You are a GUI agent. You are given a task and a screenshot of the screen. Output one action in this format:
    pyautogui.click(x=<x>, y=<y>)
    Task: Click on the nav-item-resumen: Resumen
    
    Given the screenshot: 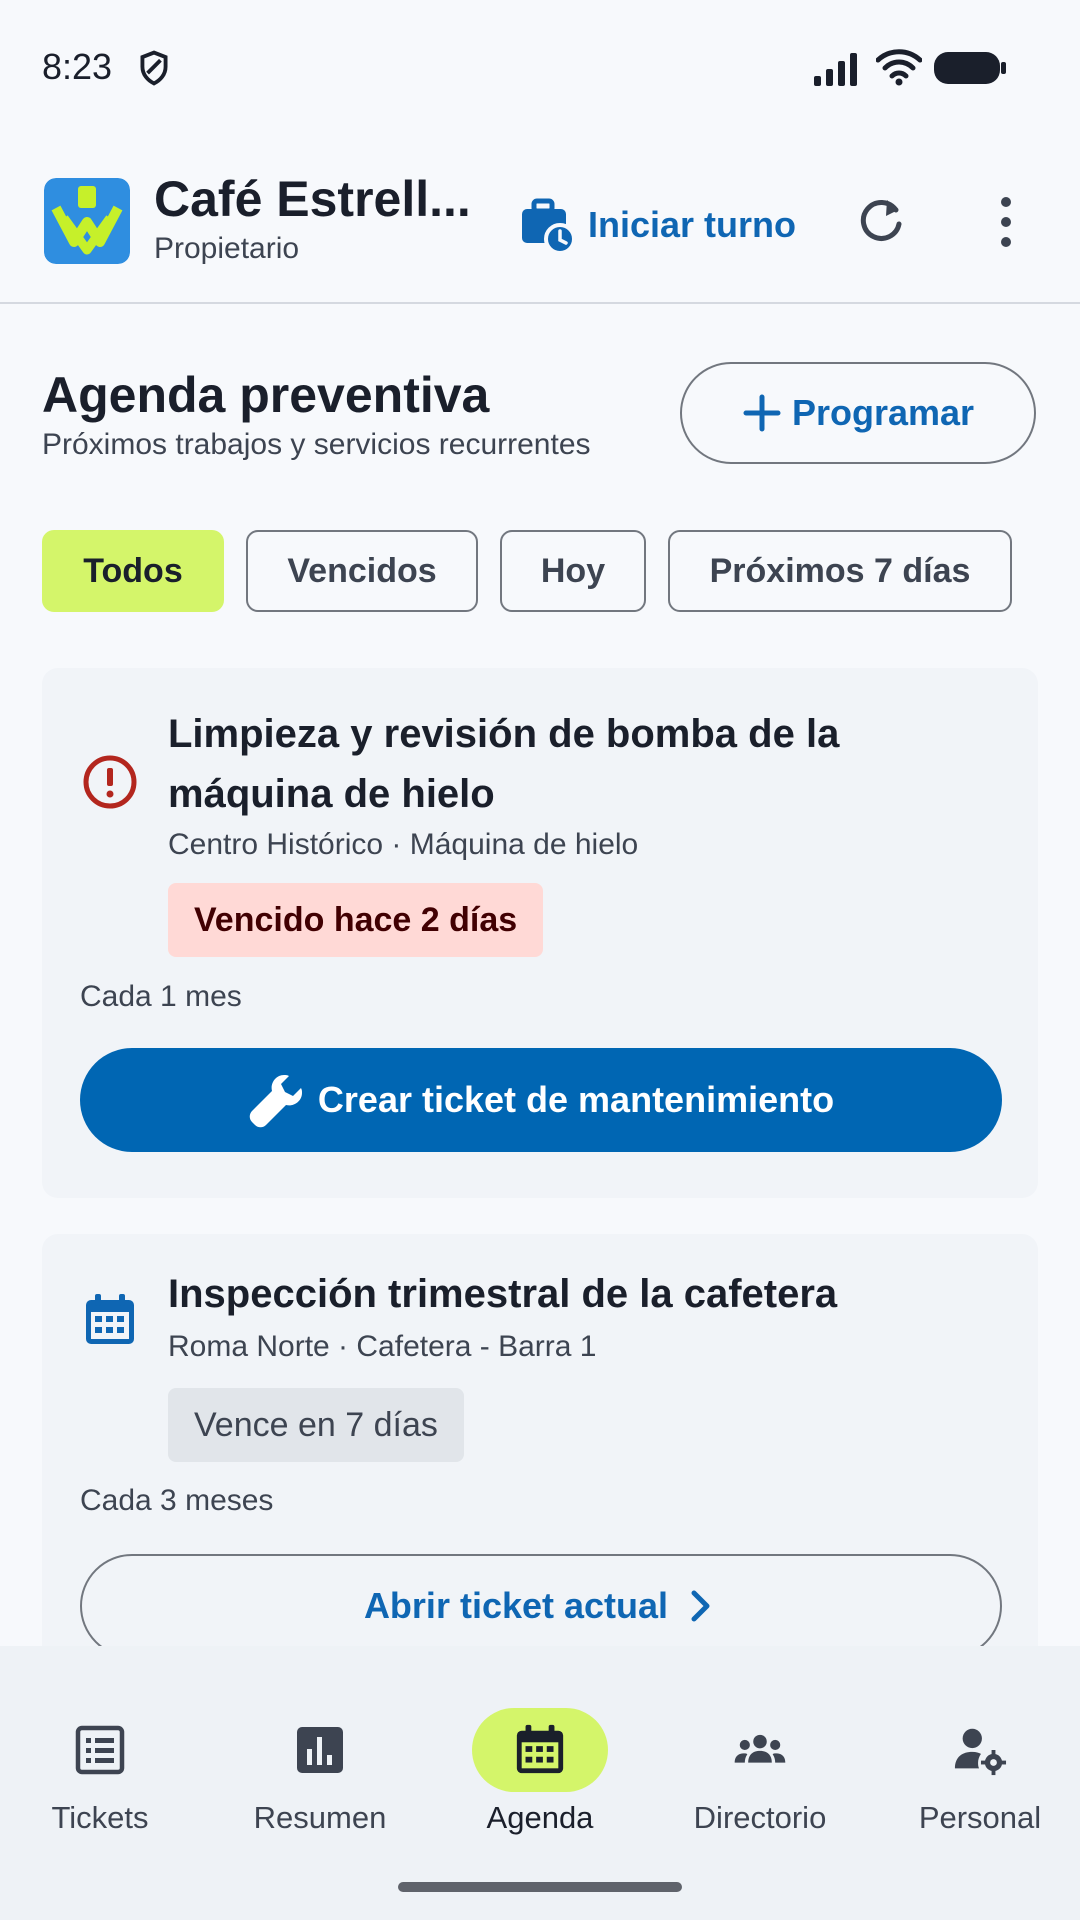 What is the action you would take?
    pyautogui.click(x=320, y=1756)
    